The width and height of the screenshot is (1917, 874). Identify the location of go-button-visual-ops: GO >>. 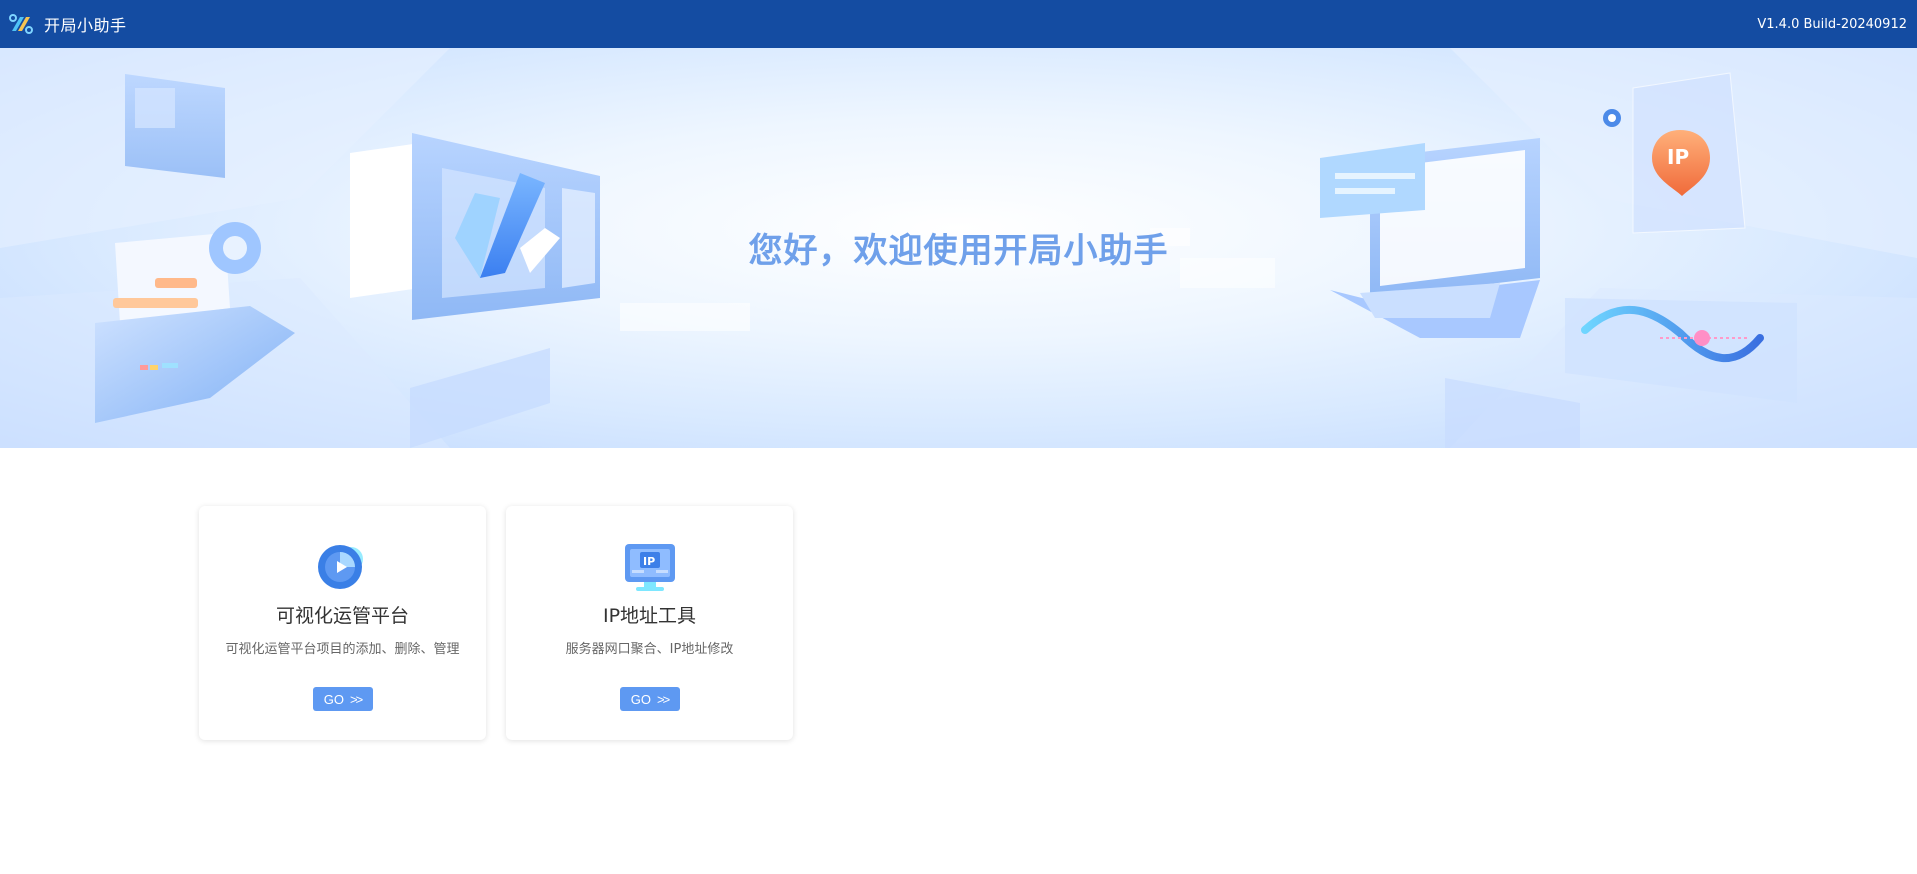
(342, 699).